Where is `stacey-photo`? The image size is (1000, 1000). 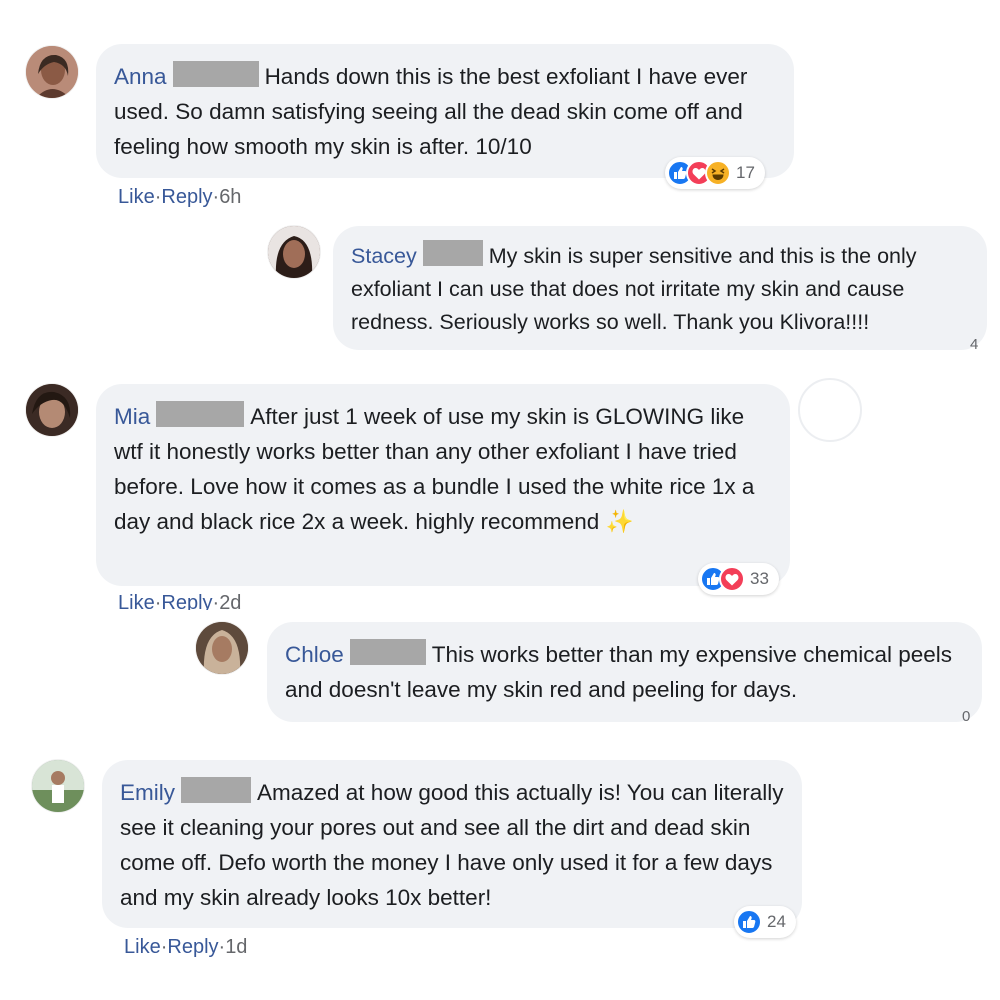
stacey-photo is located at coordinates (294, 252).